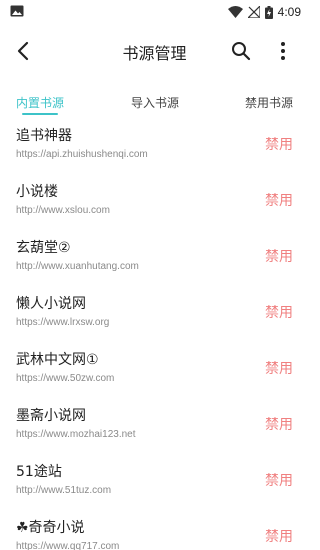  I want to click on list-item: ☘奇奇小说 https://www.qq717.com 禁用, so click(154, 529).